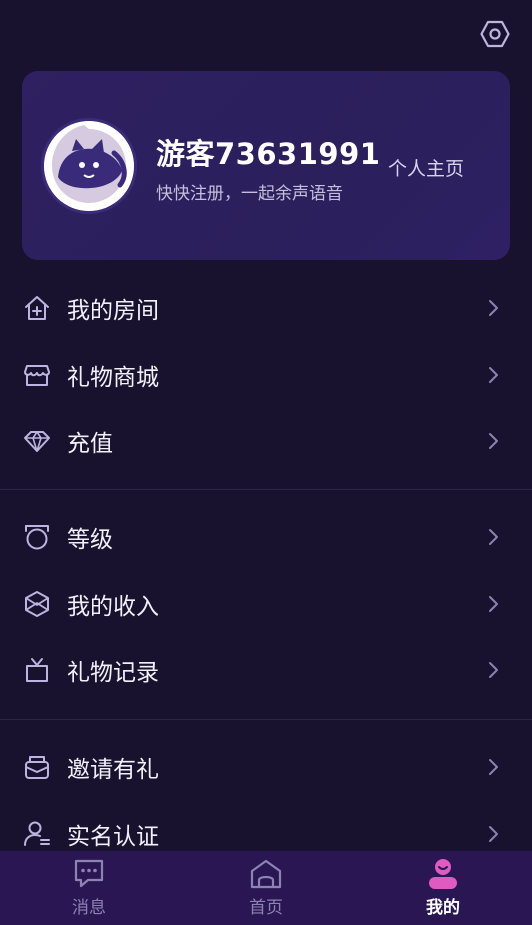  Describe the element at coordinates (90, 444) in the screenshot. I see `menu-label: 充值` at that location.